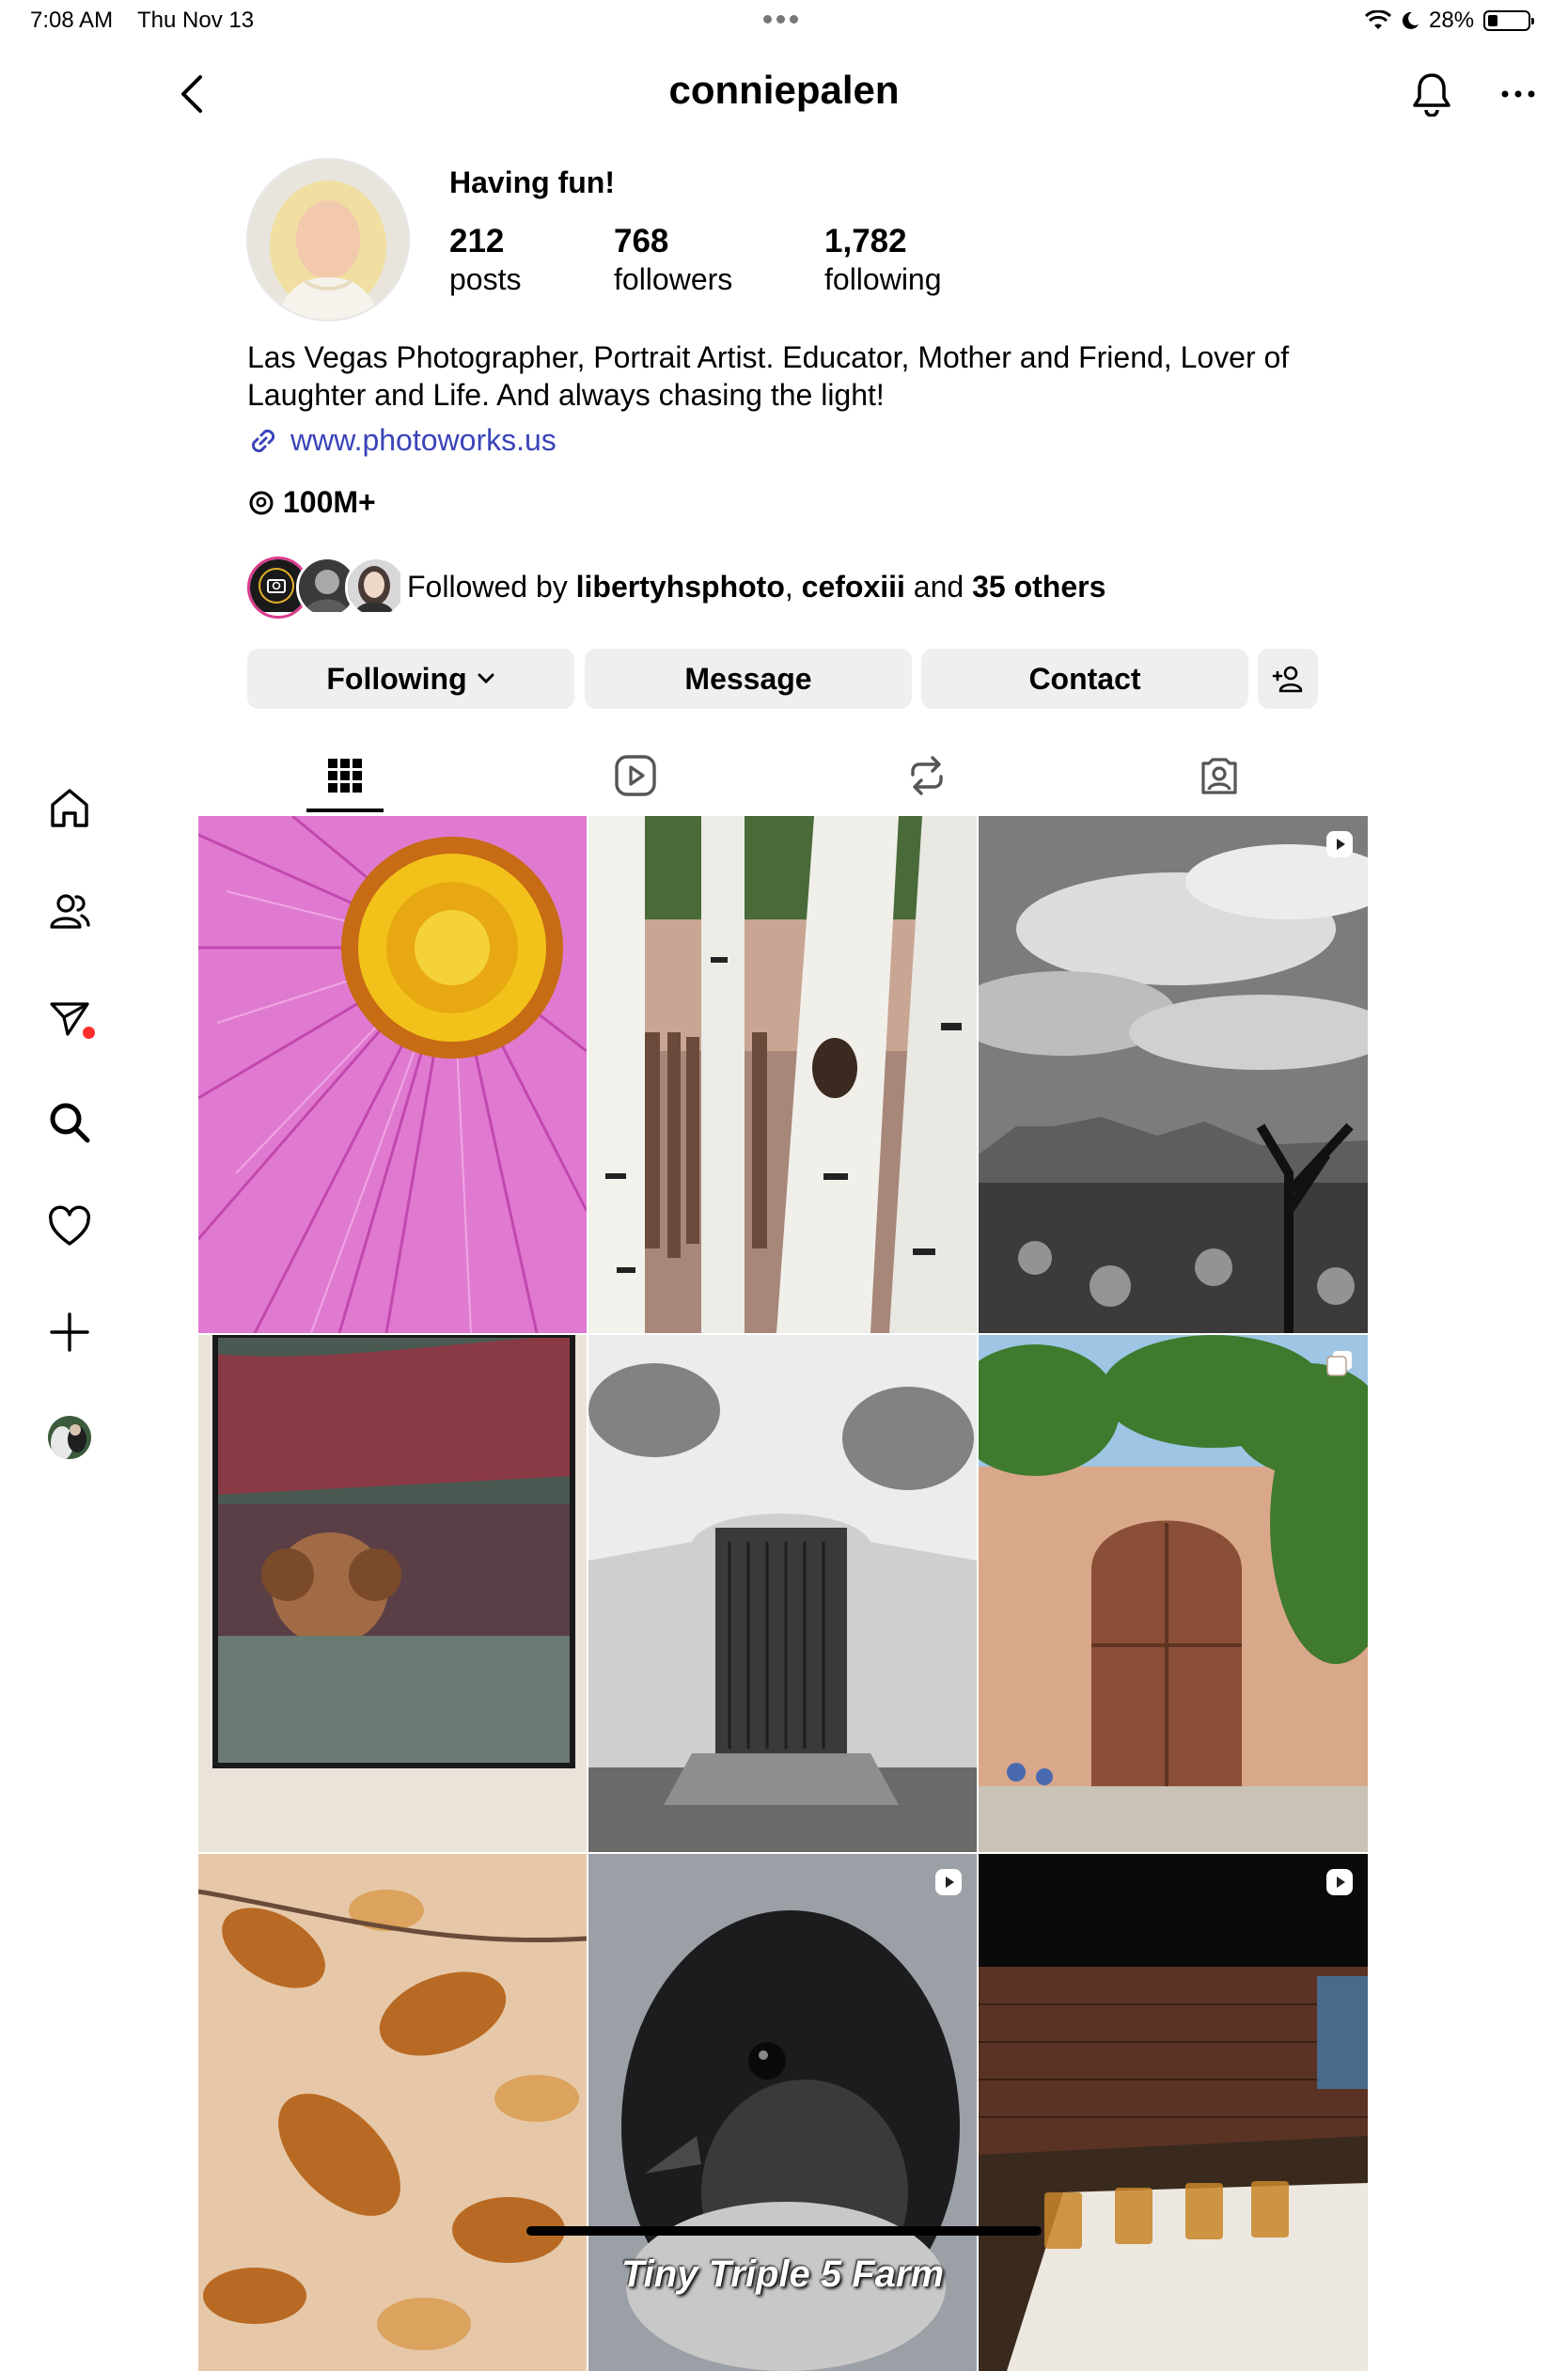  I want to click on chevron-down-icon, so click(486, 678).